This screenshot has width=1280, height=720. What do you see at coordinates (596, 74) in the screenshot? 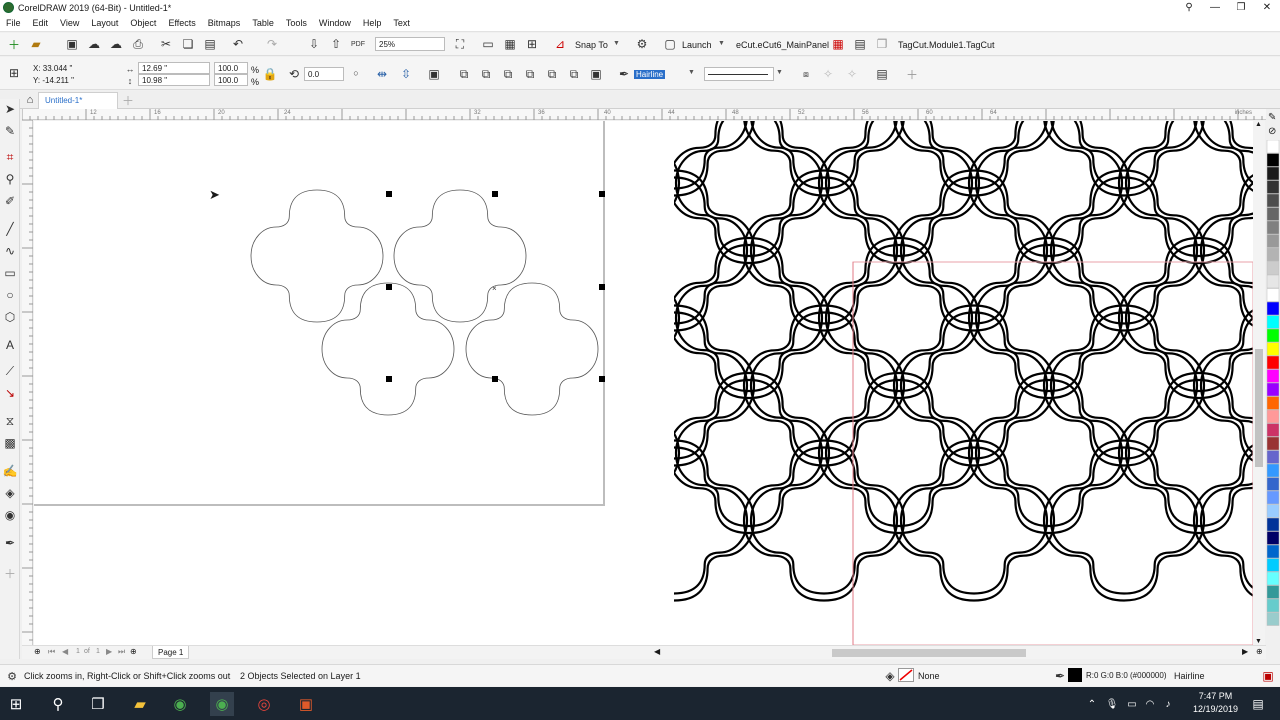
I see `create-boundary-icon: ▣` at bounding box center [596, 74].